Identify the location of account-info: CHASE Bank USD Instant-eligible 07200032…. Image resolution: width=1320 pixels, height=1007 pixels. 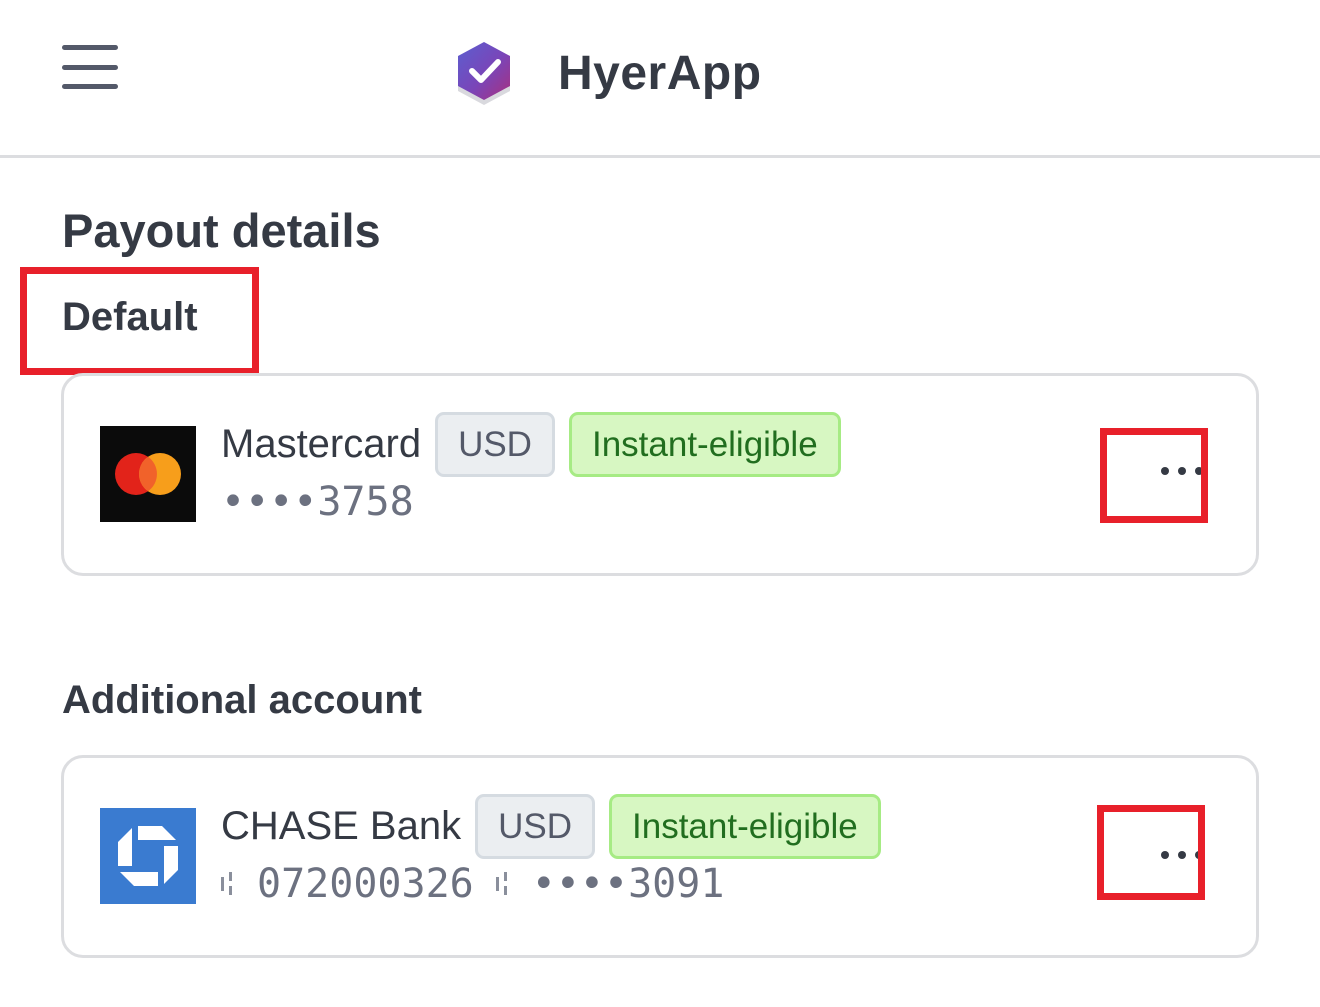
(551, 850).